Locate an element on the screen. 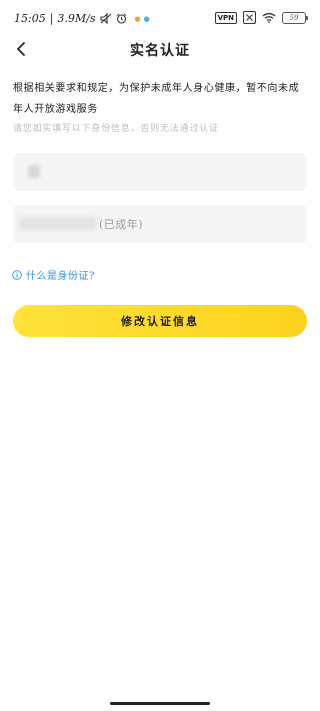 The height and width of the screenshot is (711, 320). modify-verification-button: 修改认证信息 is located at coordinates (160, 321).